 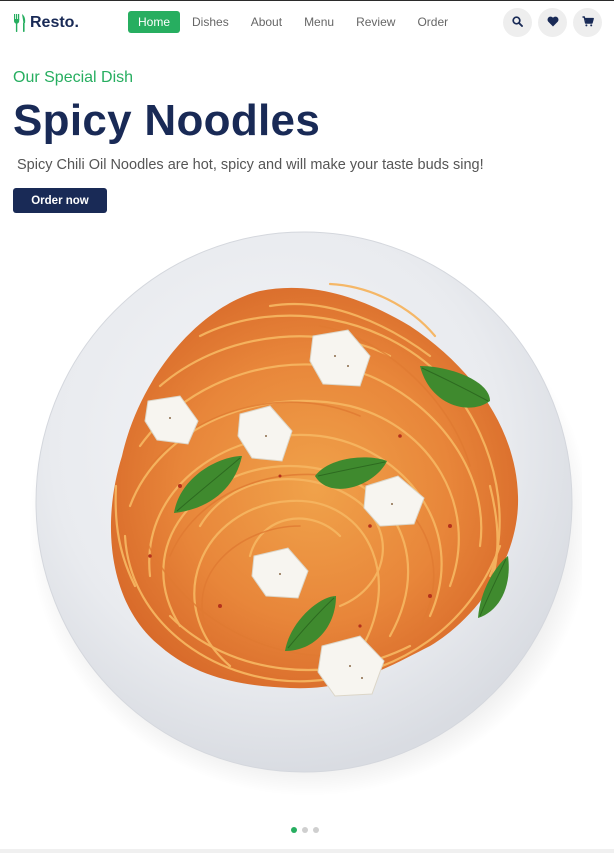 I want to click on nav-menu: Menu, so click(x=319, y=22).